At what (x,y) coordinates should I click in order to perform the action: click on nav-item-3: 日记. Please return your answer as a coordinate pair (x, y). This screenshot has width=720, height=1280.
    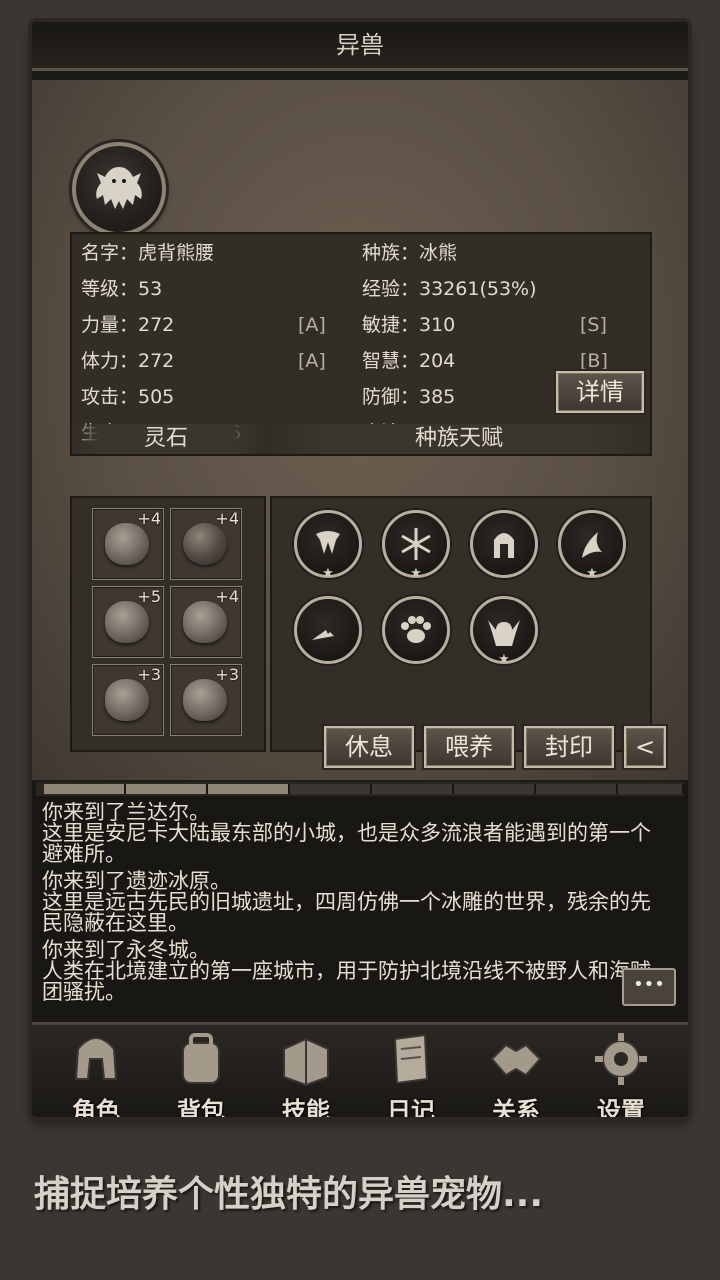
    Looking at the image, I should click on (411, 1073).